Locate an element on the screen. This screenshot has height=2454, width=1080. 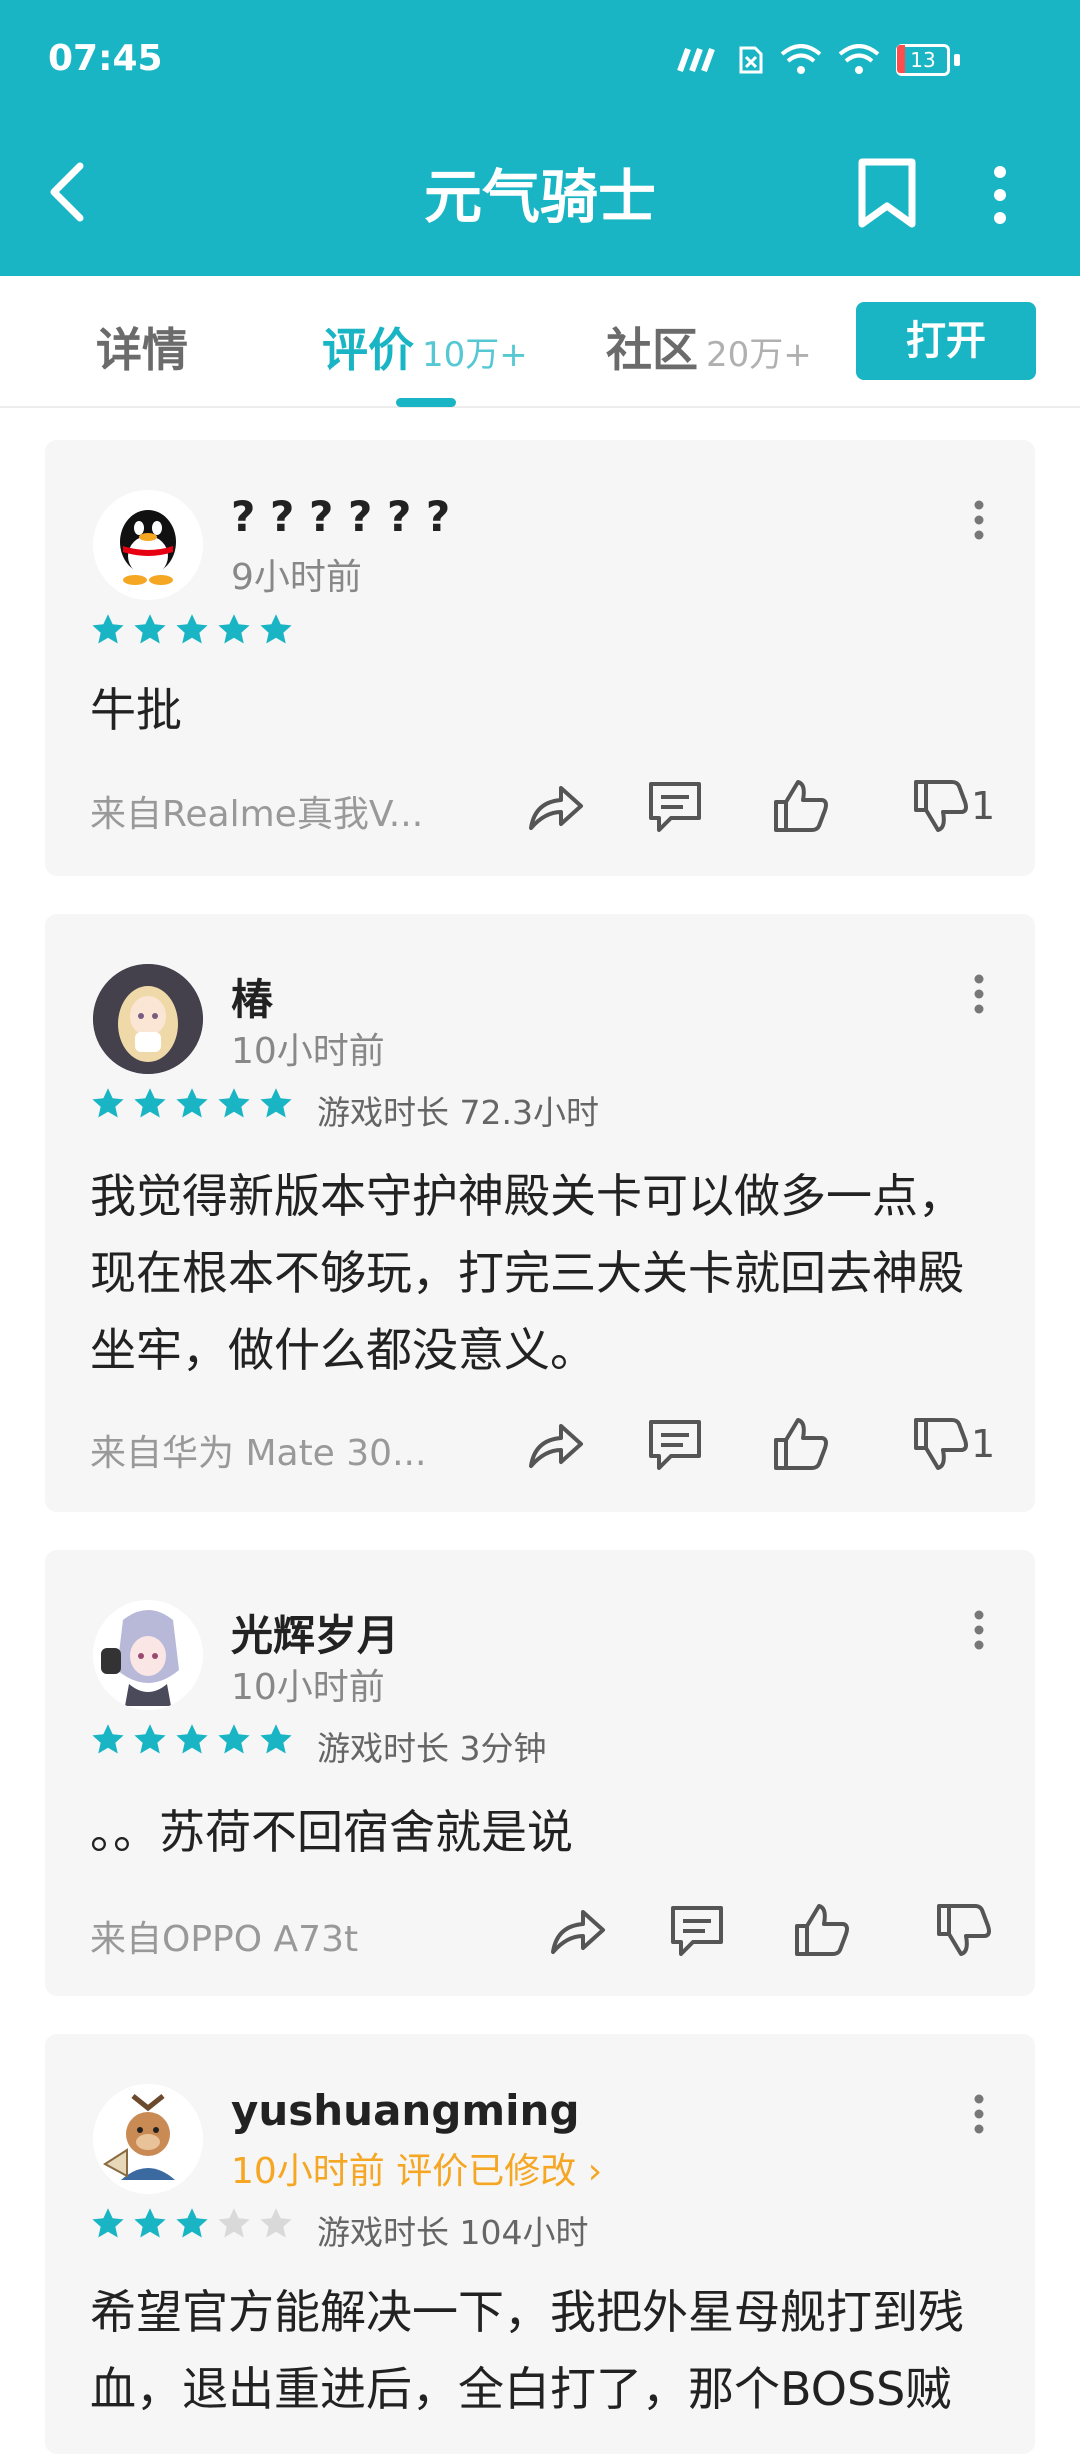
battery-level: 13 is located at coordinates (923, 60).